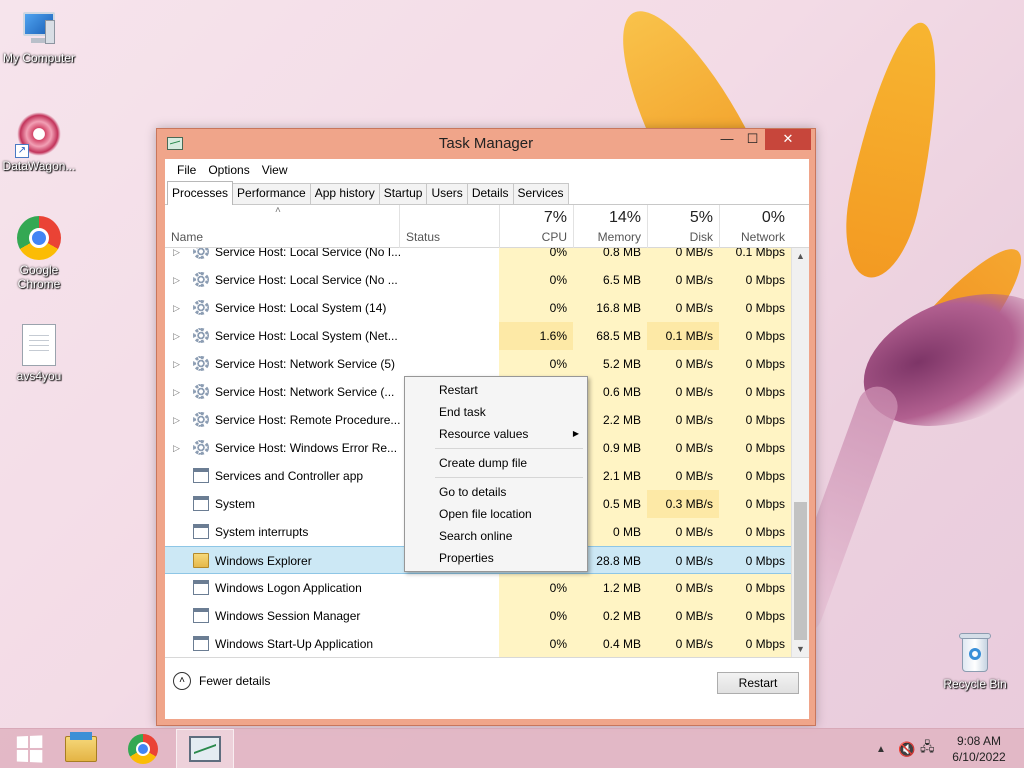 Image resolution: width=1024 pixels, height=768 pixels. Describe the element at coordinates (800, 571) in the screenshot. I see `scroll-thumb` at that location.